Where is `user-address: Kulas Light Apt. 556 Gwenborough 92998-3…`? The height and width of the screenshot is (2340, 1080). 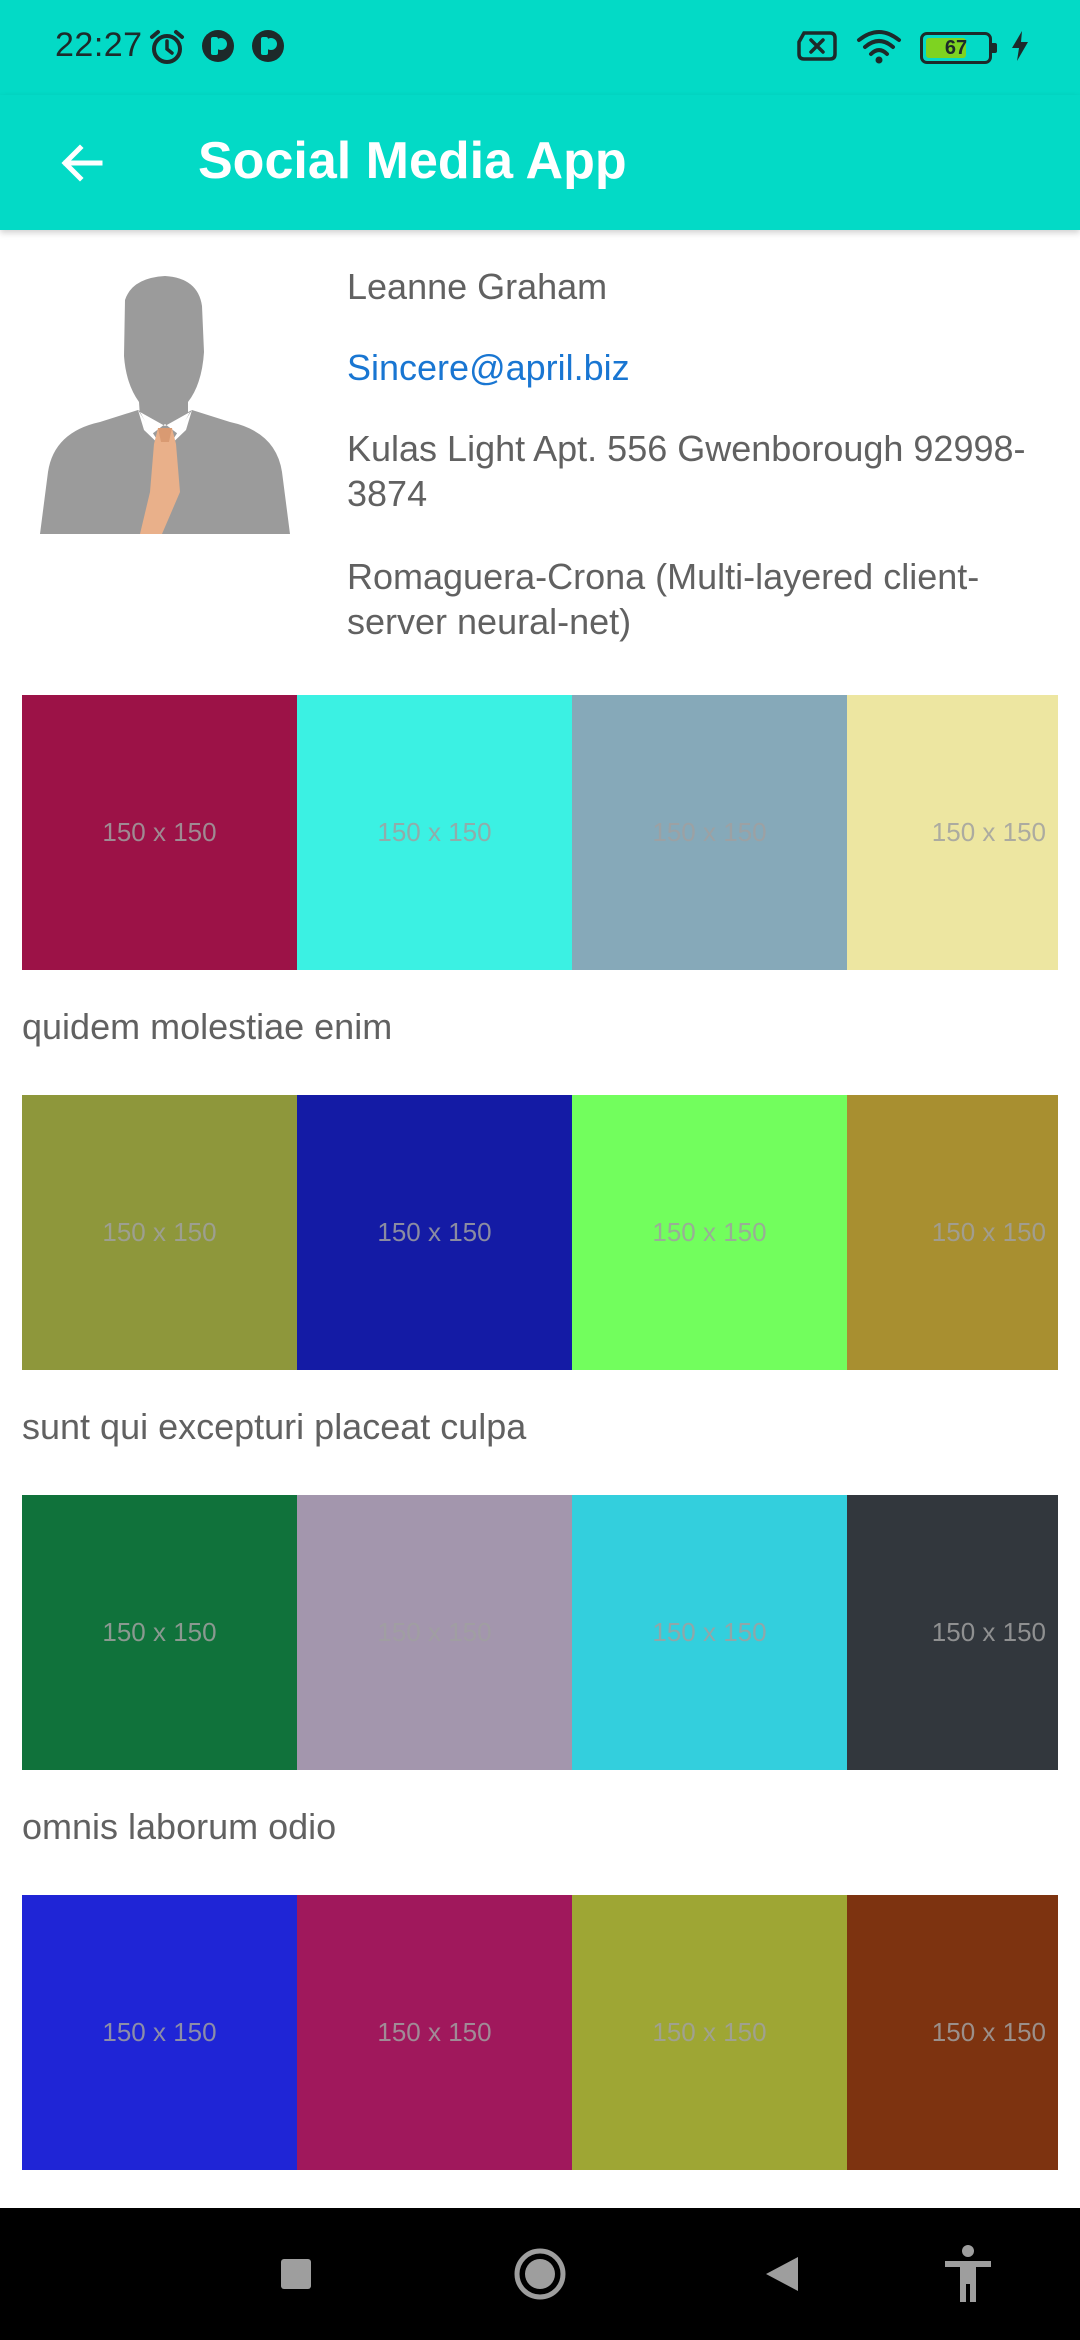 user-address: Kulas Light Apt. 556 Gwenborough 92998-3… is located at coordinates (686, 471).